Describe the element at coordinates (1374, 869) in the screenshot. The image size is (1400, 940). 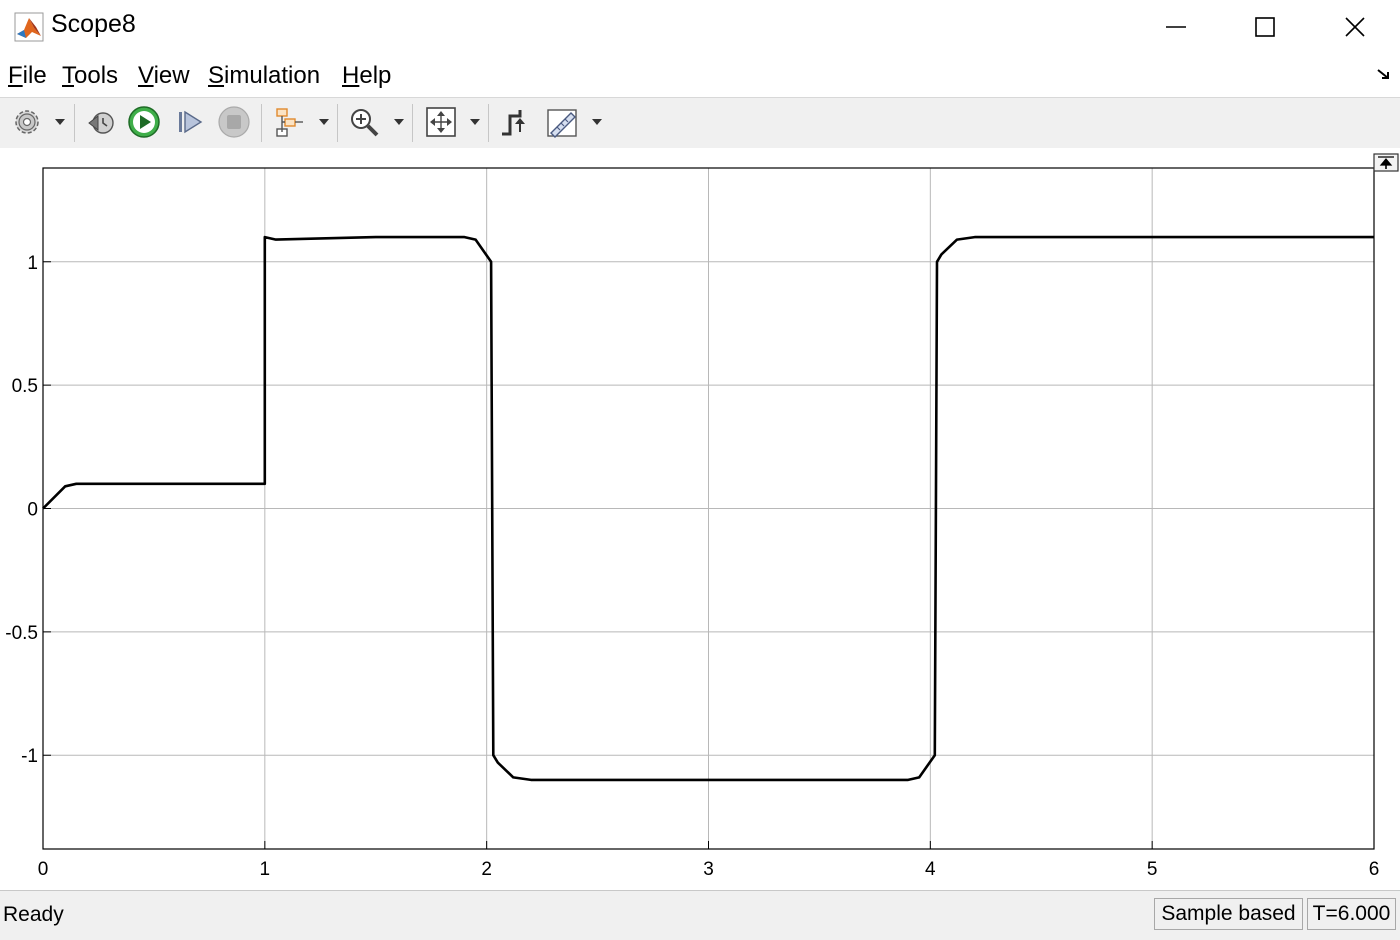
I see `x-tick-label: 6` at that location.